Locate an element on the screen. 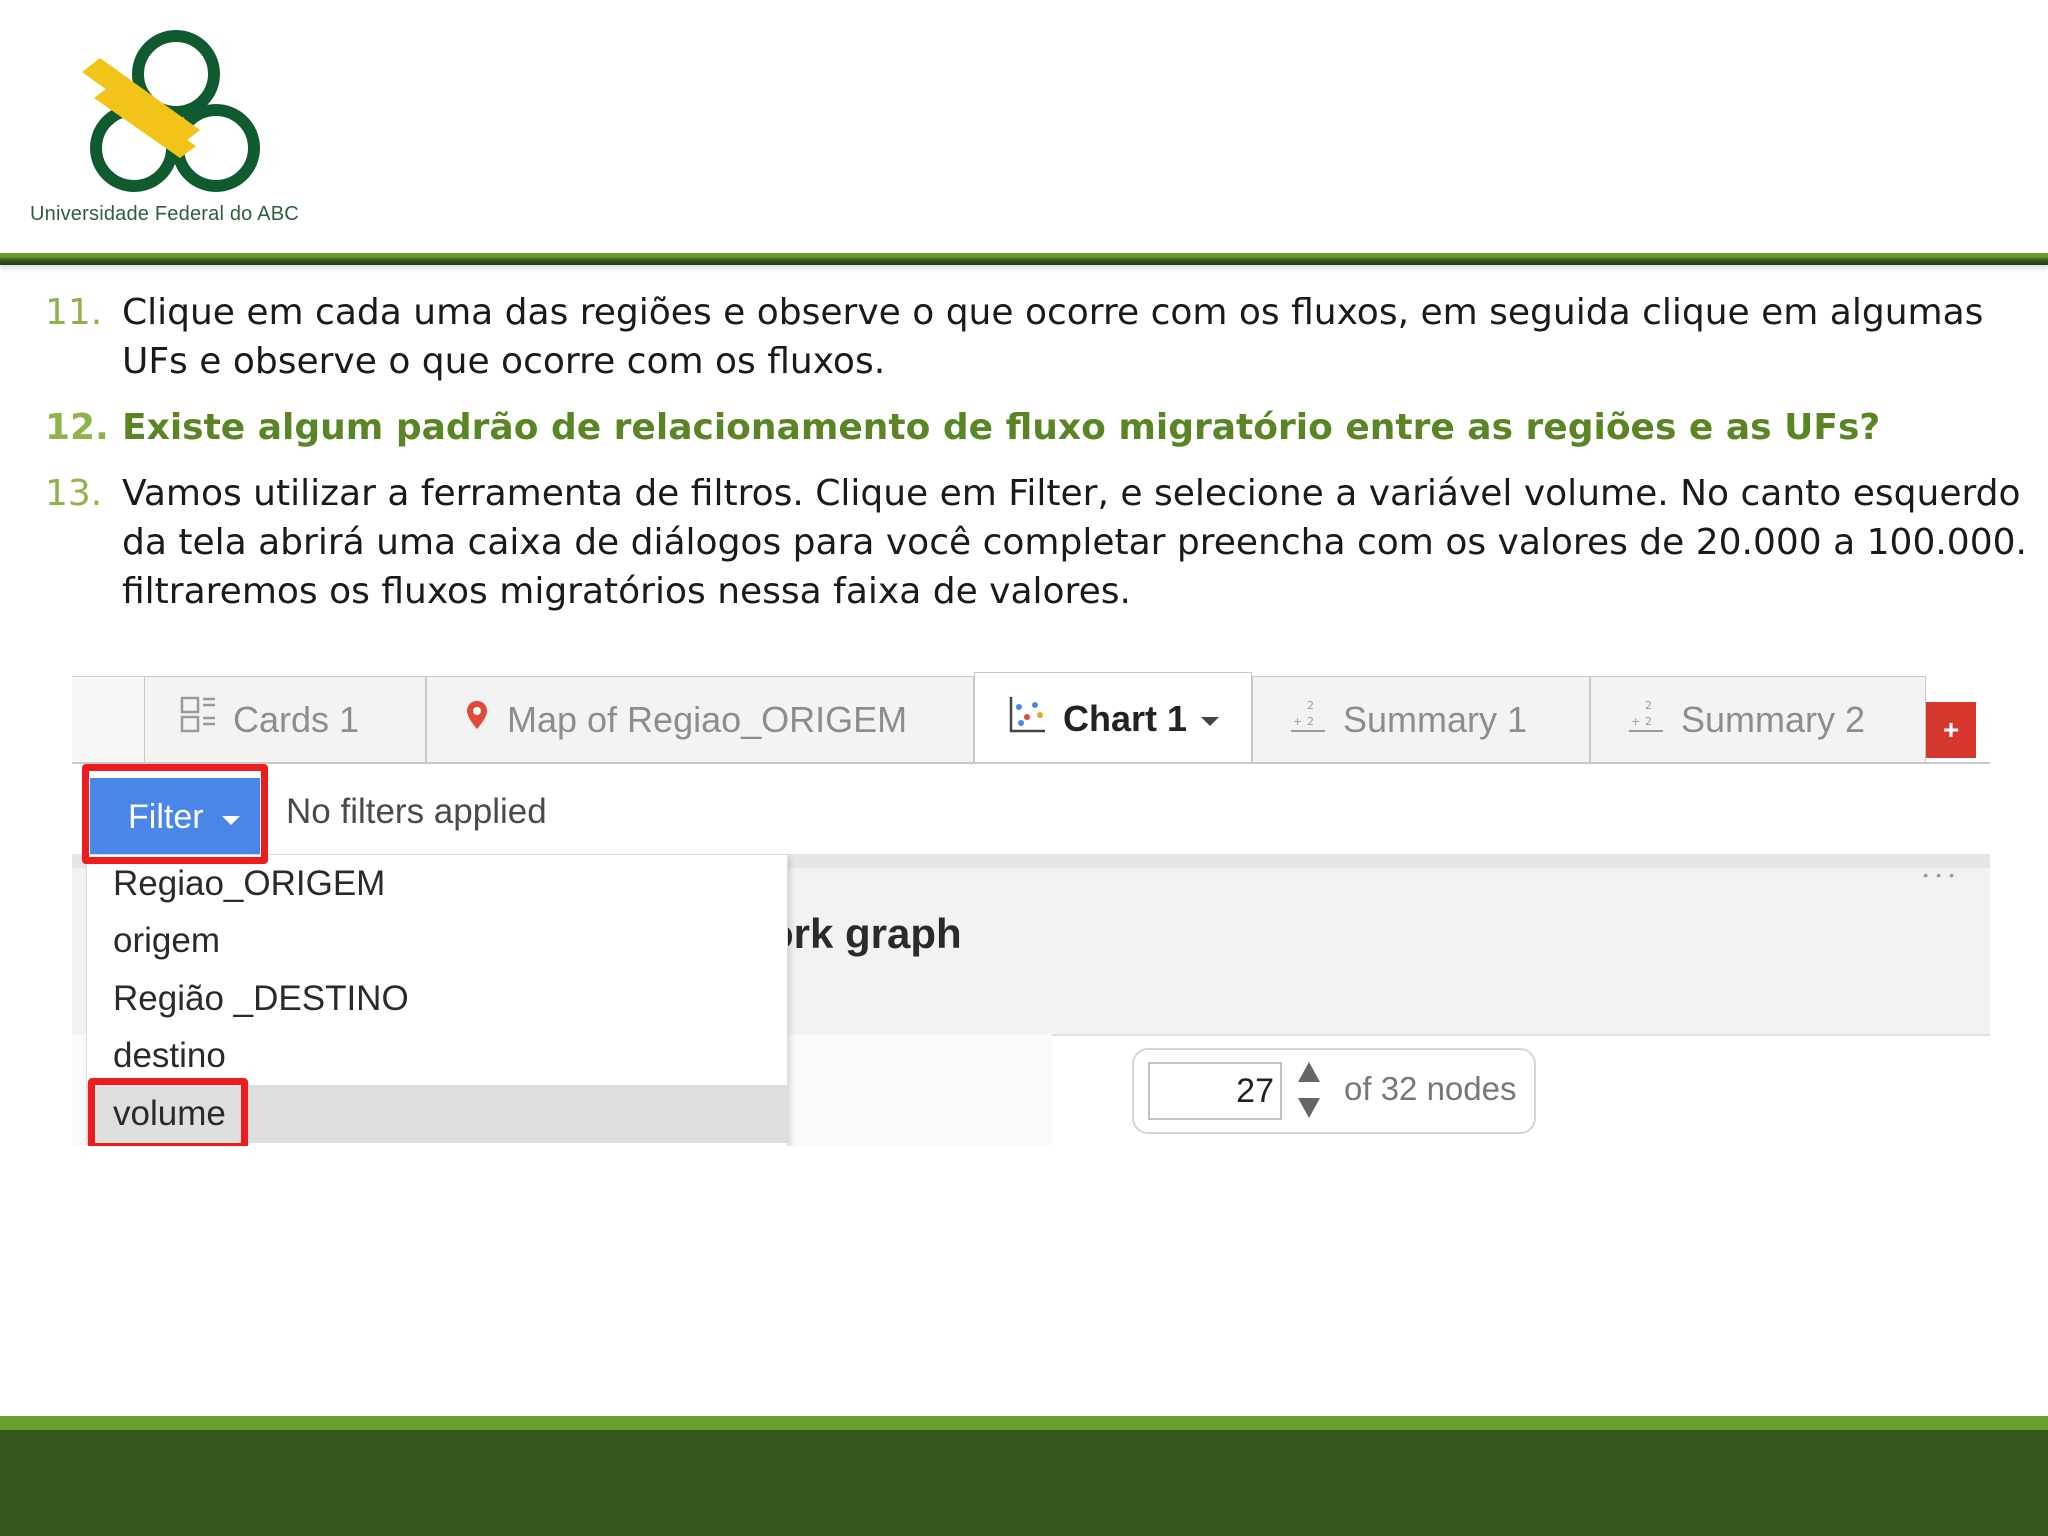  tab-summary-2: 2 +2 Summary 2 is located at coordinates (1758, 719).